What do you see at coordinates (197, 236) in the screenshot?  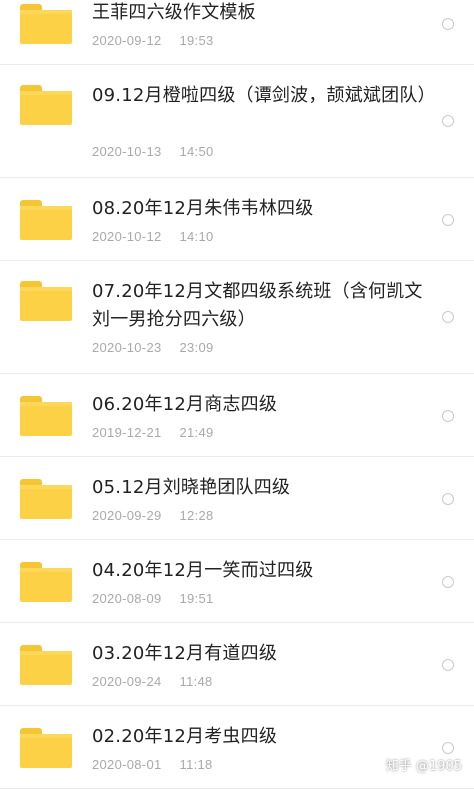 I see `file-time: 14:10` at bounding box center [197, 236].